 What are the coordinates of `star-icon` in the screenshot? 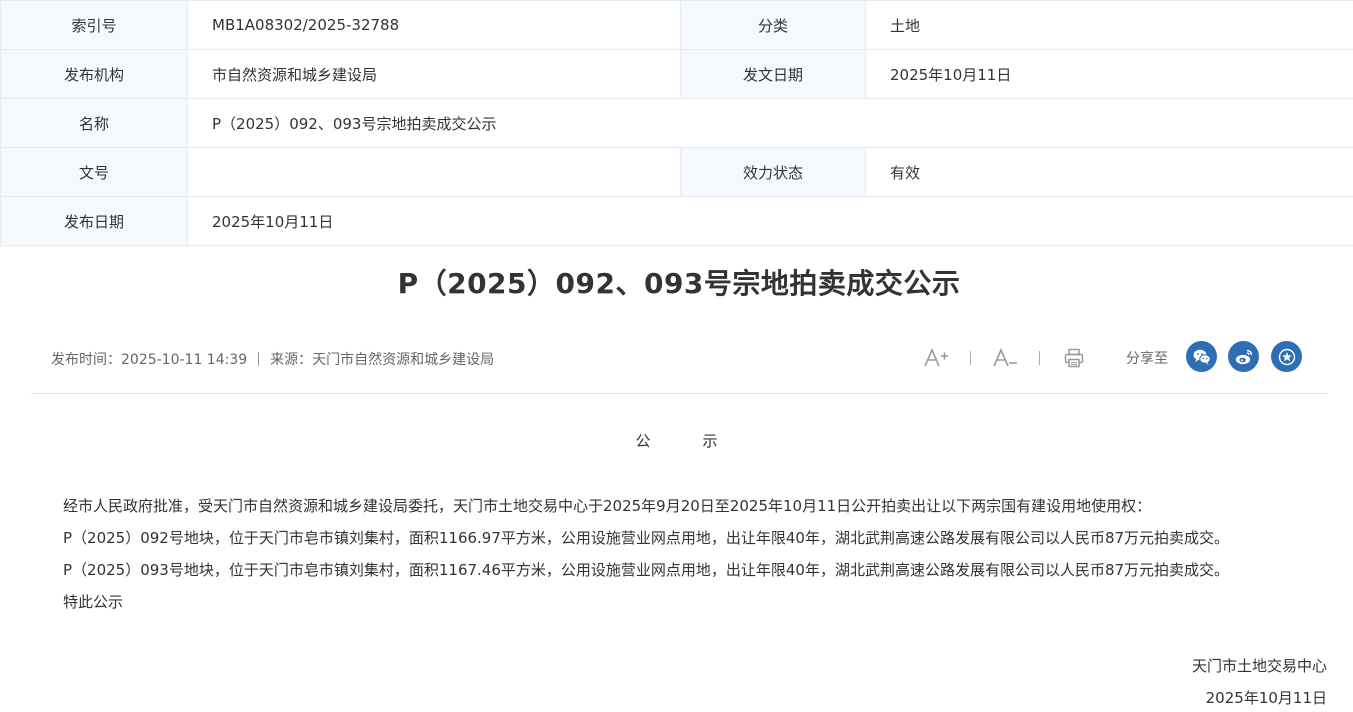 It's located at (1286, 356).